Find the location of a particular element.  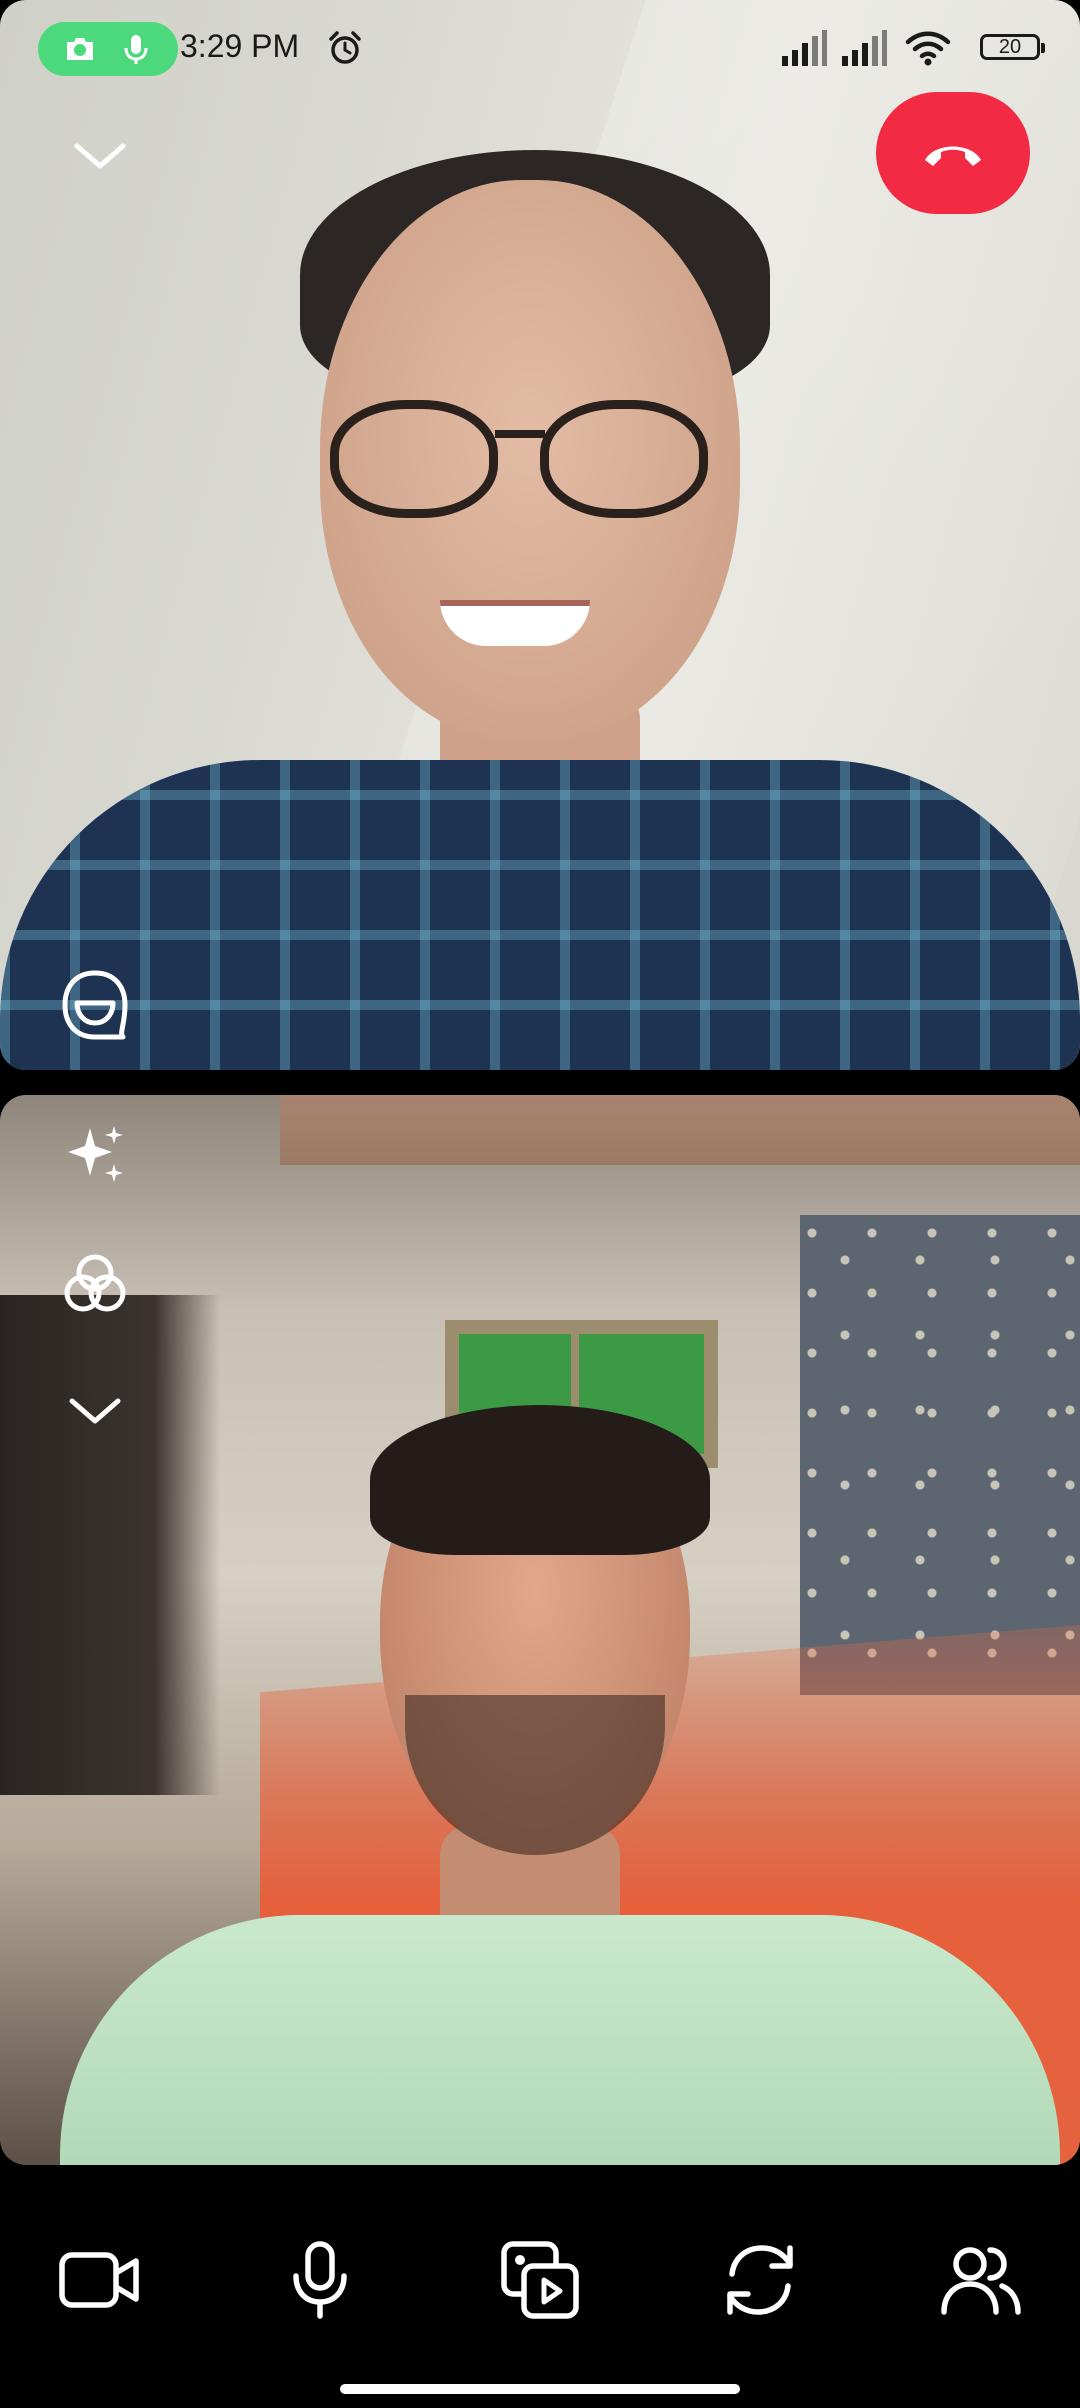

remote-participant-smile is located at coordinates (515, 623).